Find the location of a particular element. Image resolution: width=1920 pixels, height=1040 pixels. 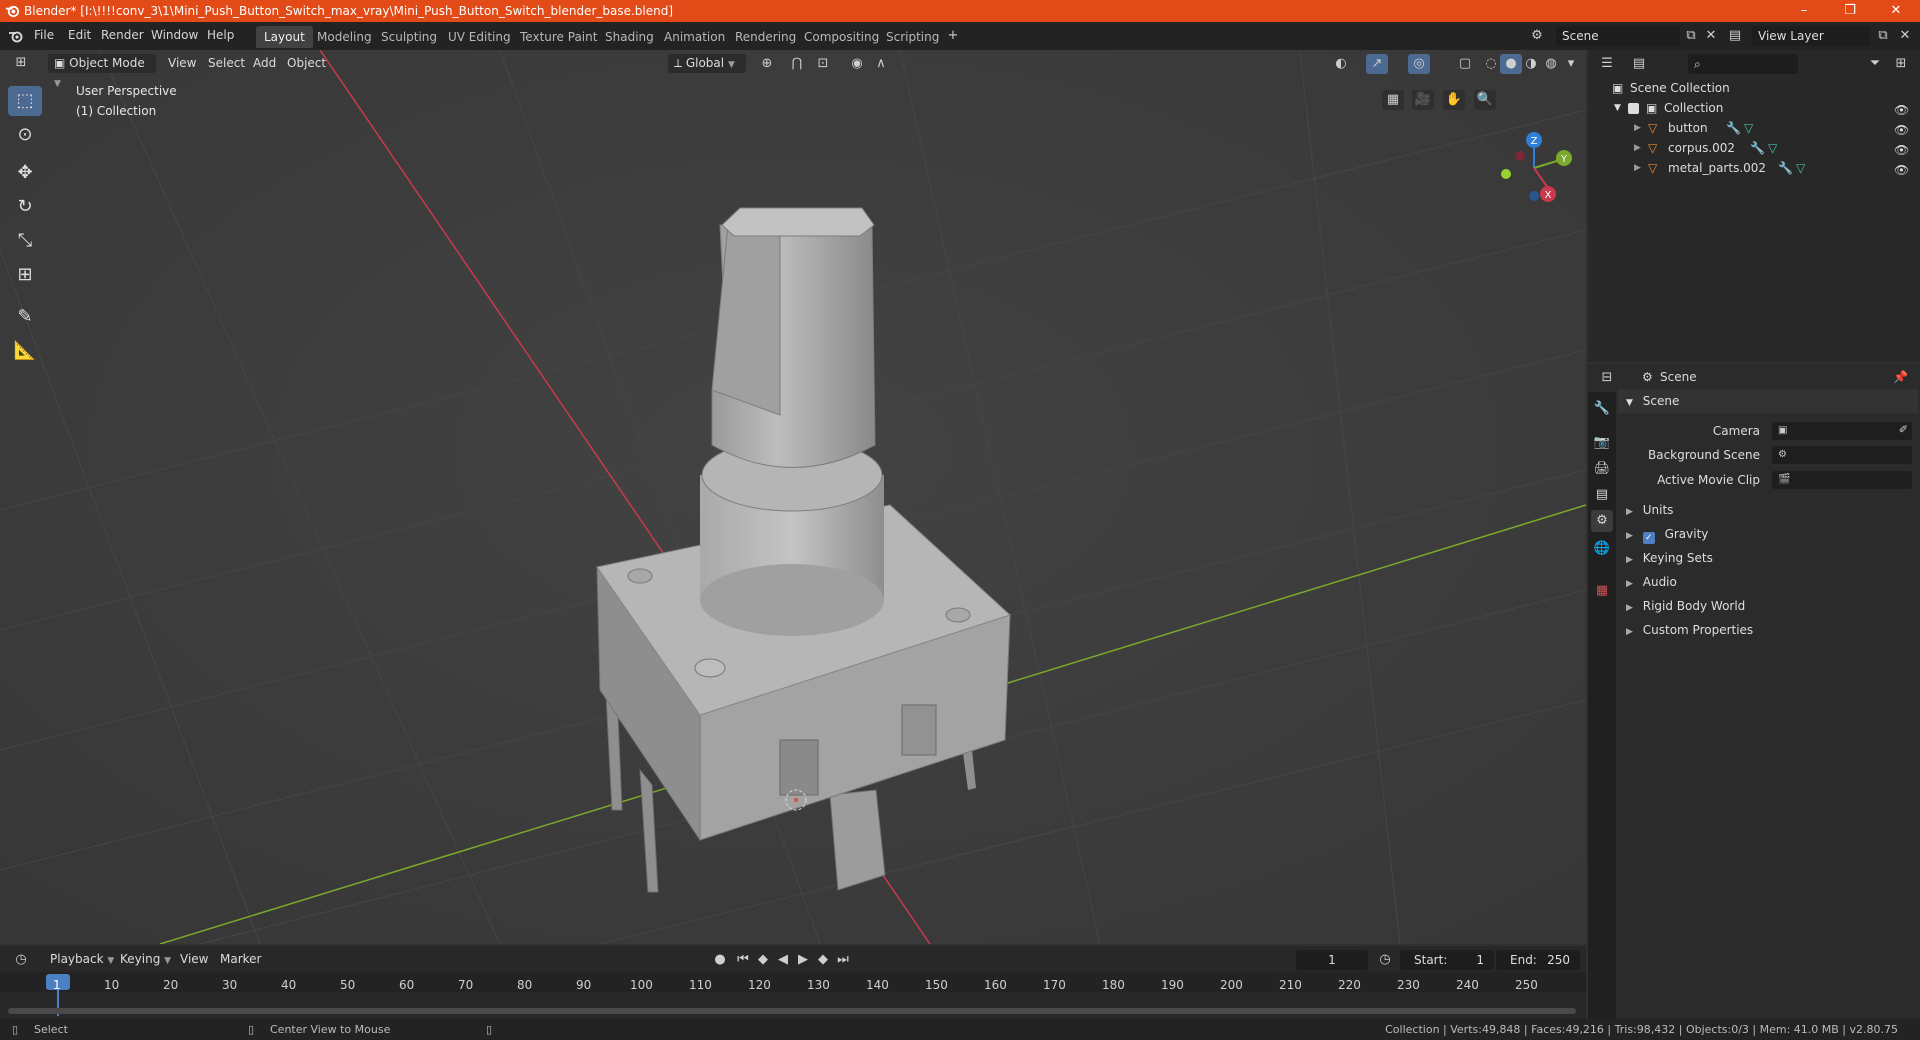

view-layer-field: View Layer is located at coordinates (1811, 36).